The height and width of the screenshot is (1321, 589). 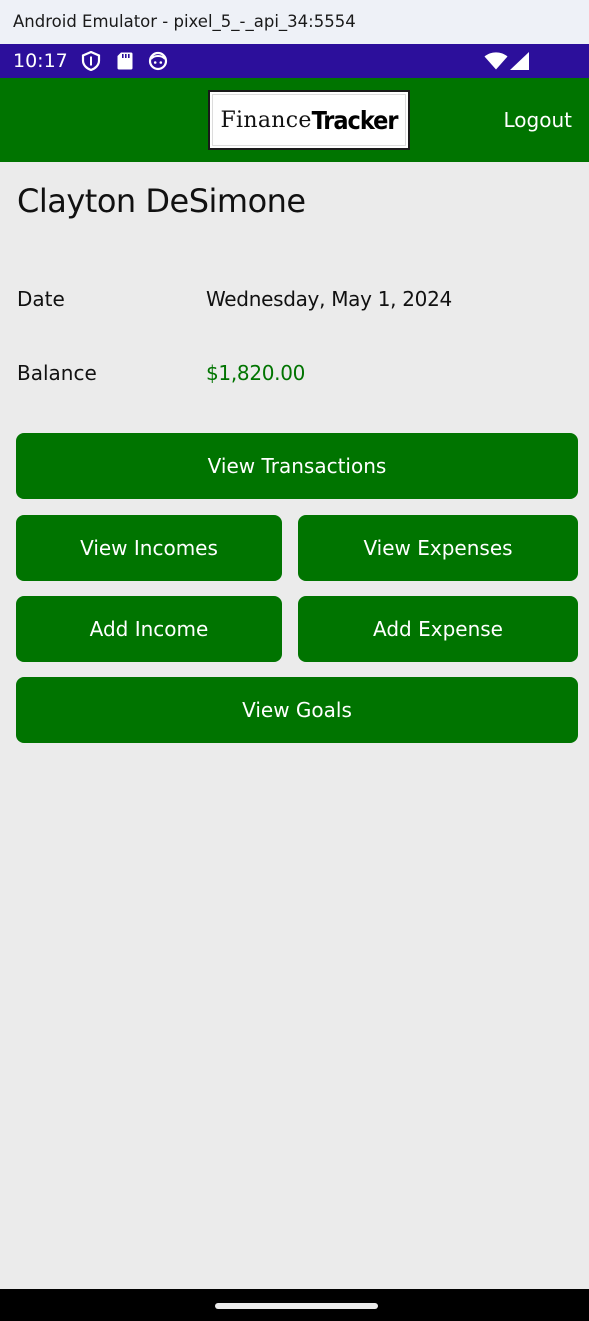 I want to click on face-icon, so click(x=158, y=61).